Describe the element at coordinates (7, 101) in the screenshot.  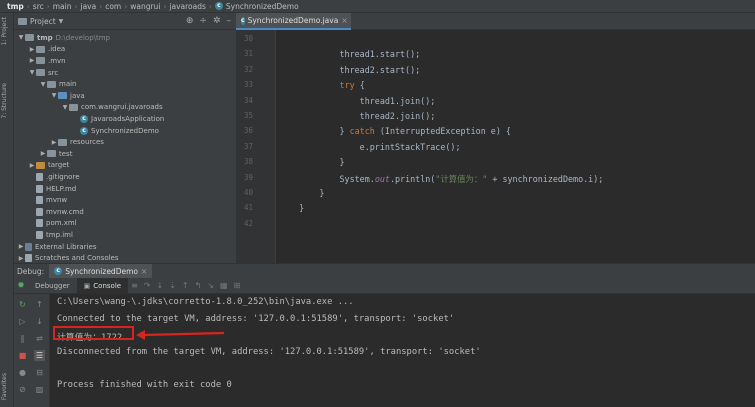
I see `structure-tool-tab: 7: Structure` at that location.